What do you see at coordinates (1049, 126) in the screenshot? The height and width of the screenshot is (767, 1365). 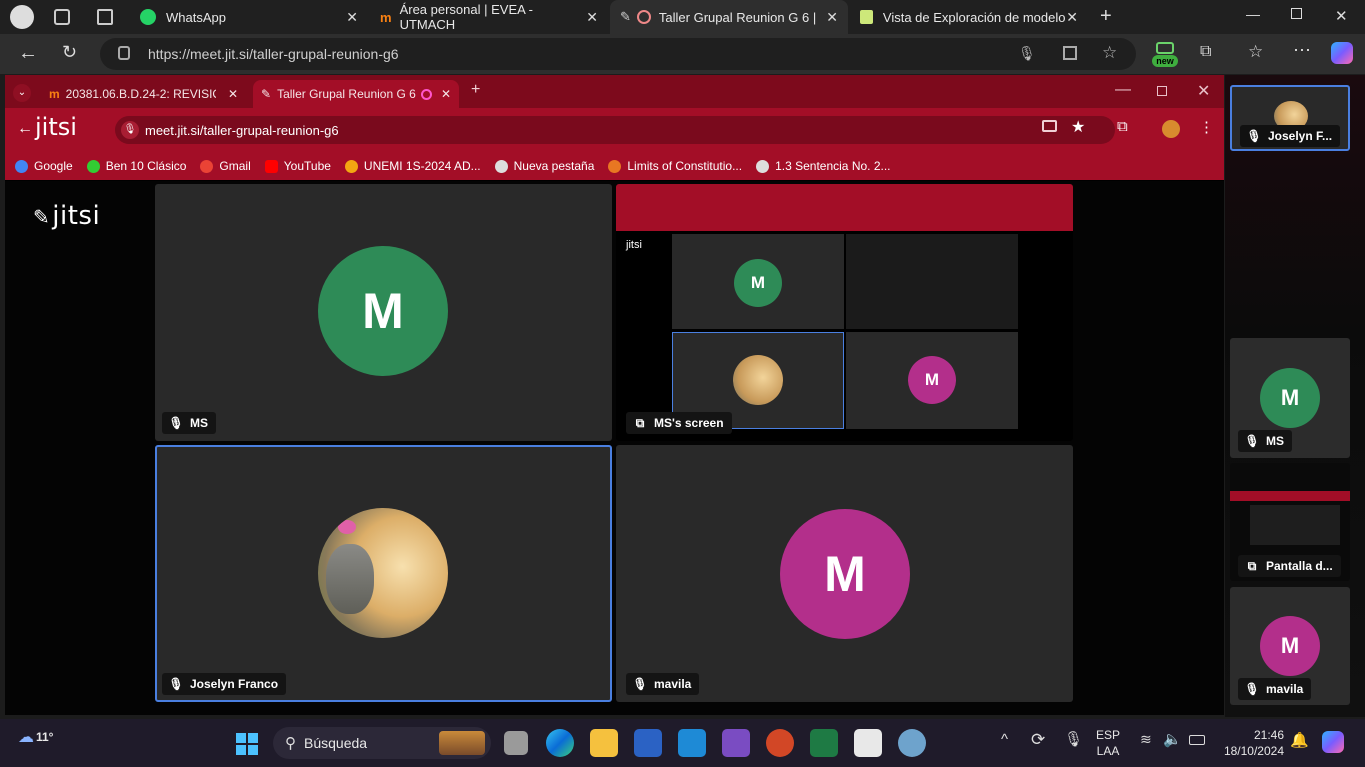 I see `cast-icon` at bounding box center [1049, 126].